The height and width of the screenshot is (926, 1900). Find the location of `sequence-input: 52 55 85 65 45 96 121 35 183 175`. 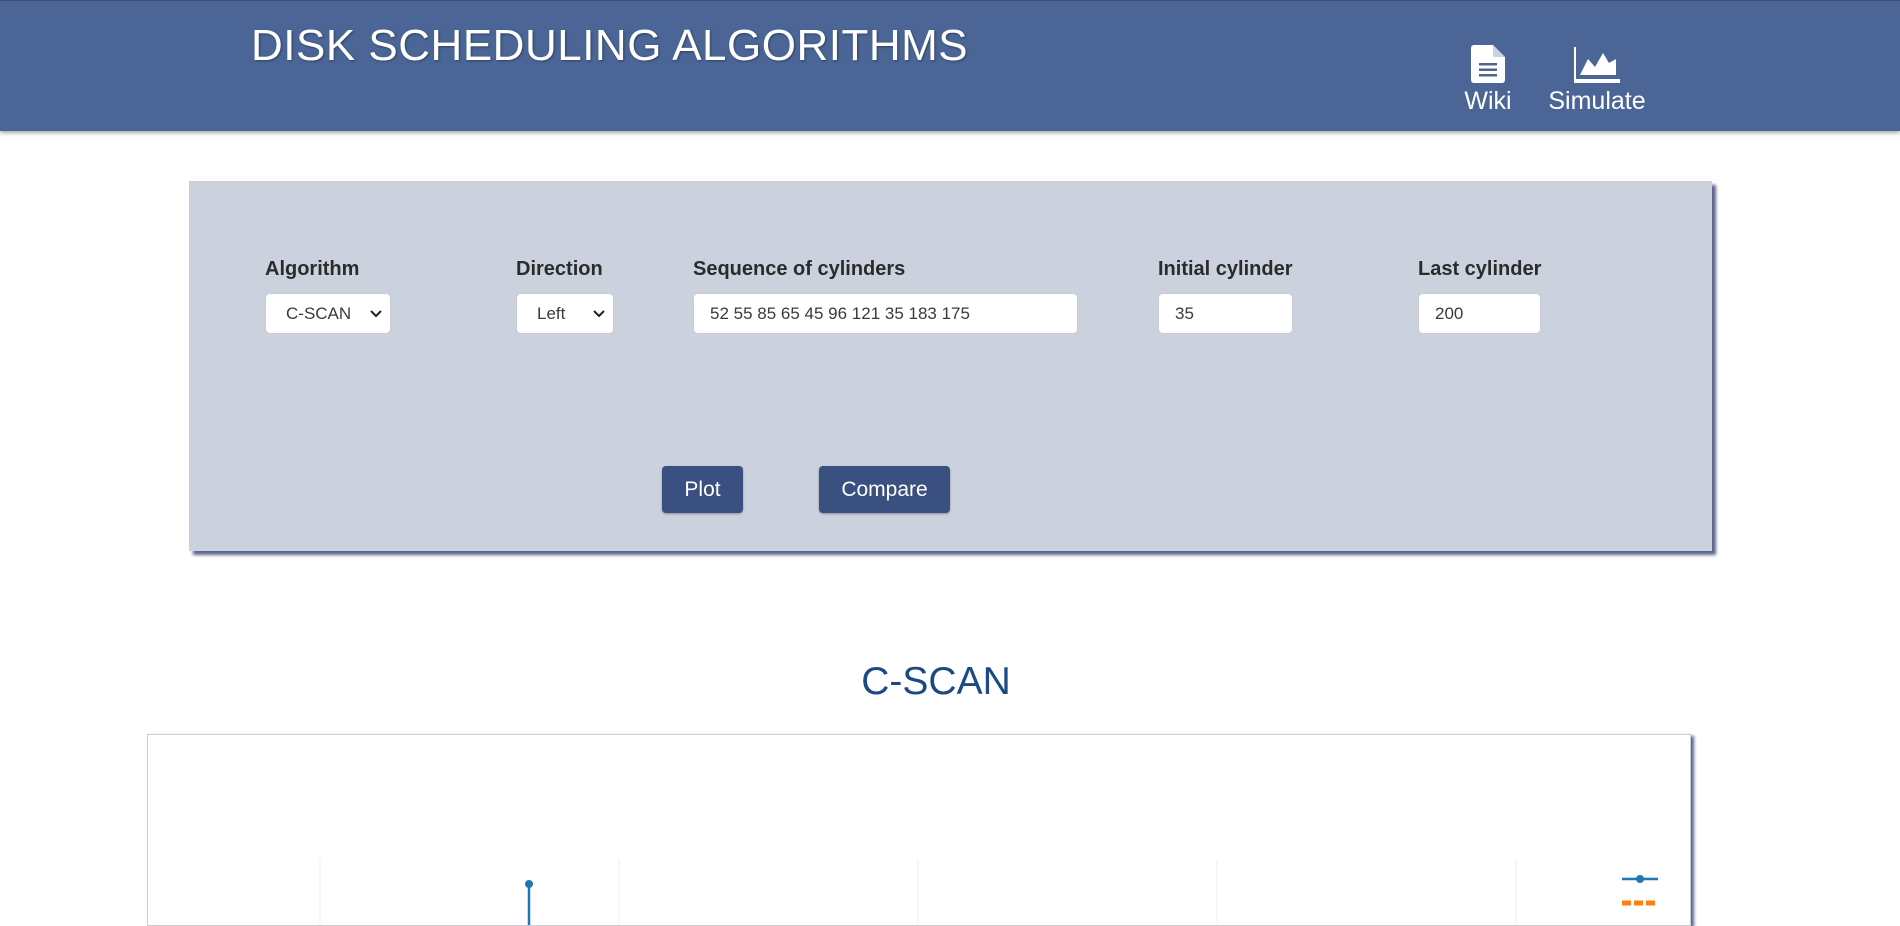

sequence-input: 52 55 85 65 45 96 121 35 183 175 is located at coordinates (885, 313).